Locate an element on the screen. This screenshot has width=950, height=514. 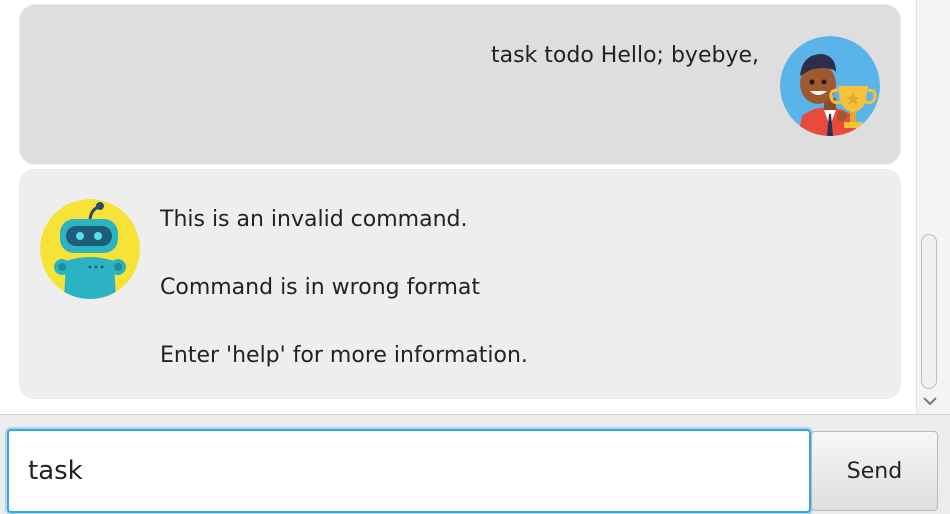
robot-avatar-icon is located at coordinates (90, 249).